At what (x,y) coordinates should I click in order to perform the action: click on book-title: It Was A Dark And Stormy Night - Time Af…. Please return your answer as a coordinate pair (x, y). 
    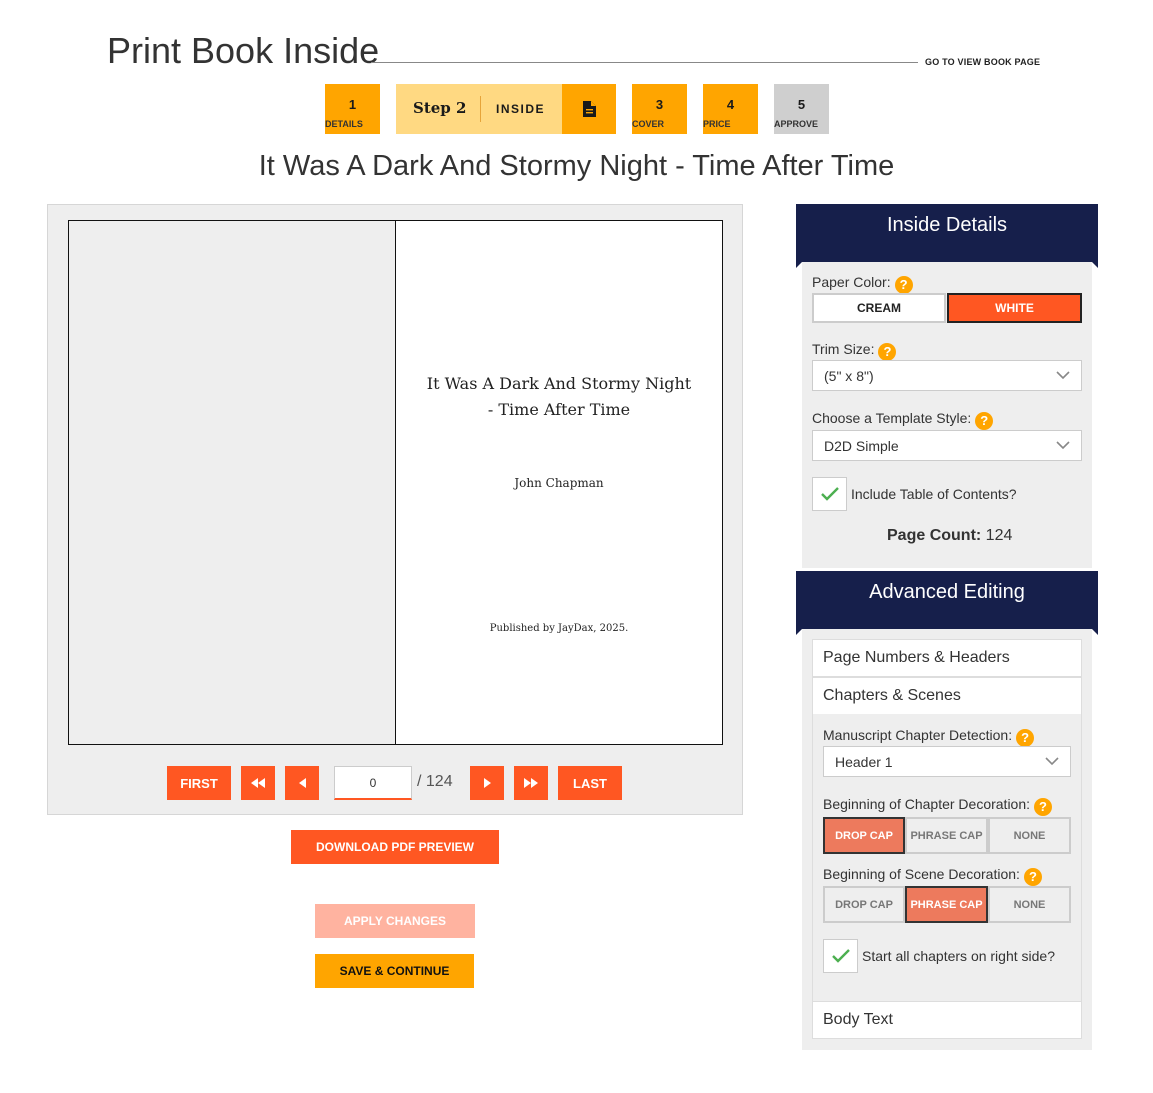
    Looking at the image, I should click on (576, 166).